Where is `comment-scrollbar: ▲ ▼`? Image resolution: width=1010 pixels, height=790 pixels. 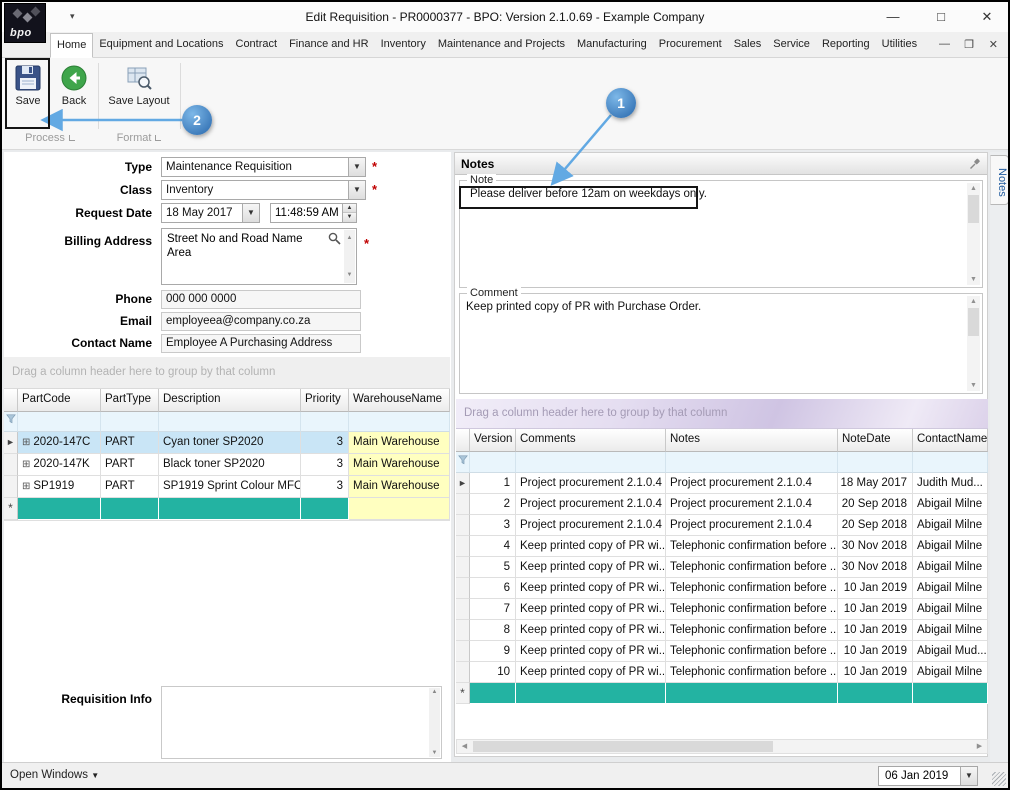 comment-scrollbar: ▲ ▼ is located at coordinates (973, 343).